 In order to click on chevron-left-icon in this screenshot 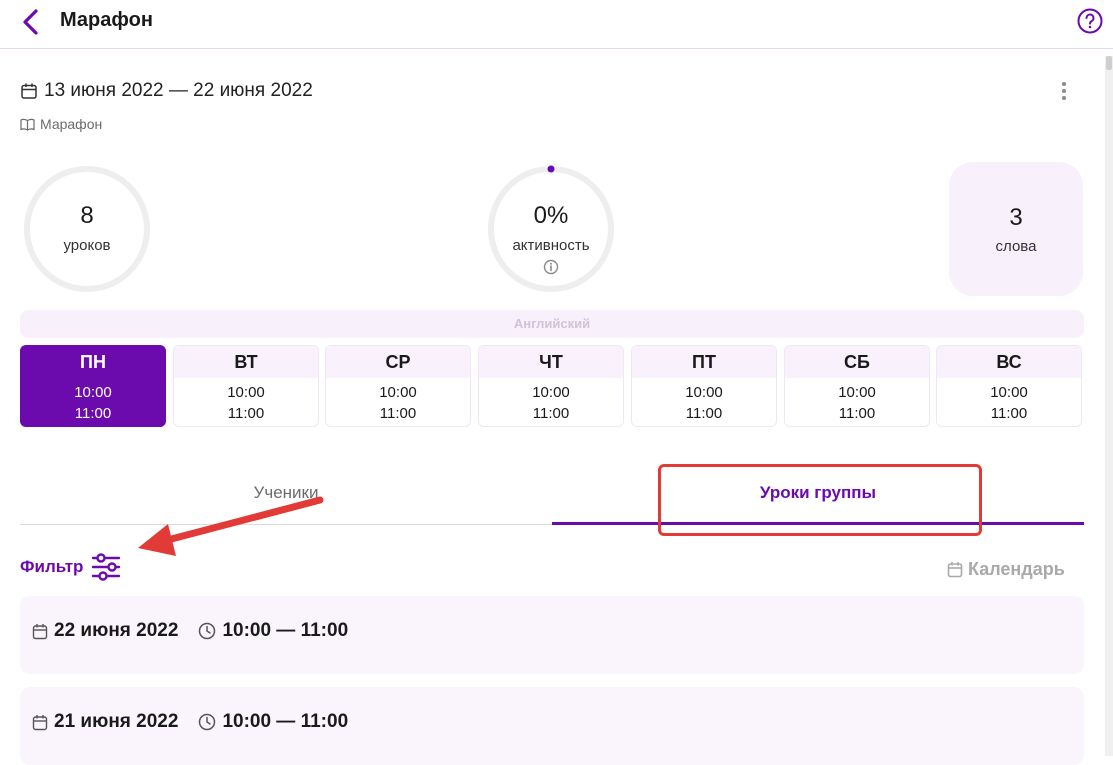, I will do `click(31, 22)`.